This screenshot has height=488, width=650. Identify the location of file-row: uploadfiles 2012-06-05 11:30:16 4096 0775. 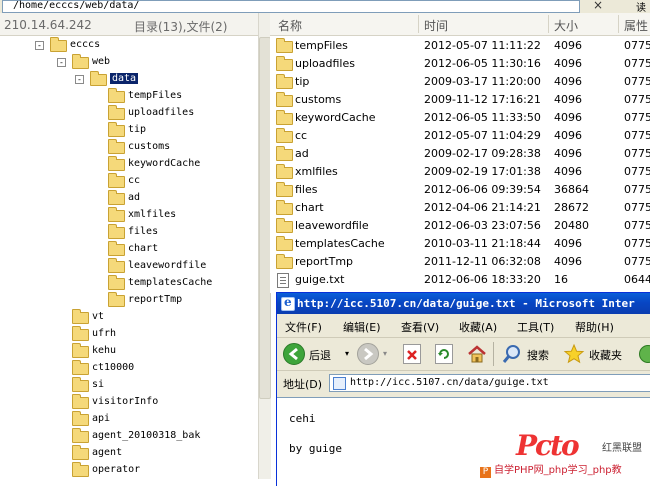
(460, 64).